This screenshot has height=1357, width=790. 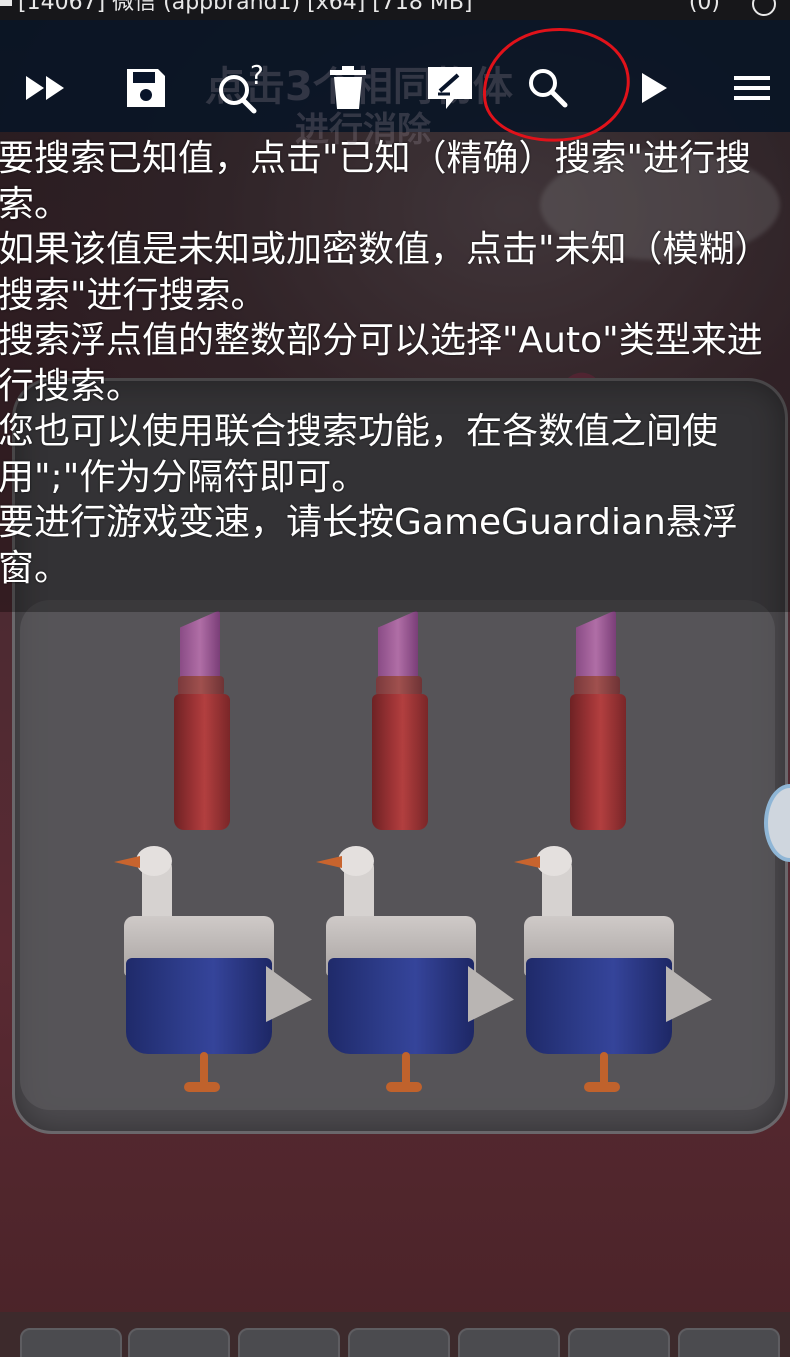 What do you see at coordinates (704, 7) in the screenshot?
I see `status-count: (0)` at bounding box center [704, 7].